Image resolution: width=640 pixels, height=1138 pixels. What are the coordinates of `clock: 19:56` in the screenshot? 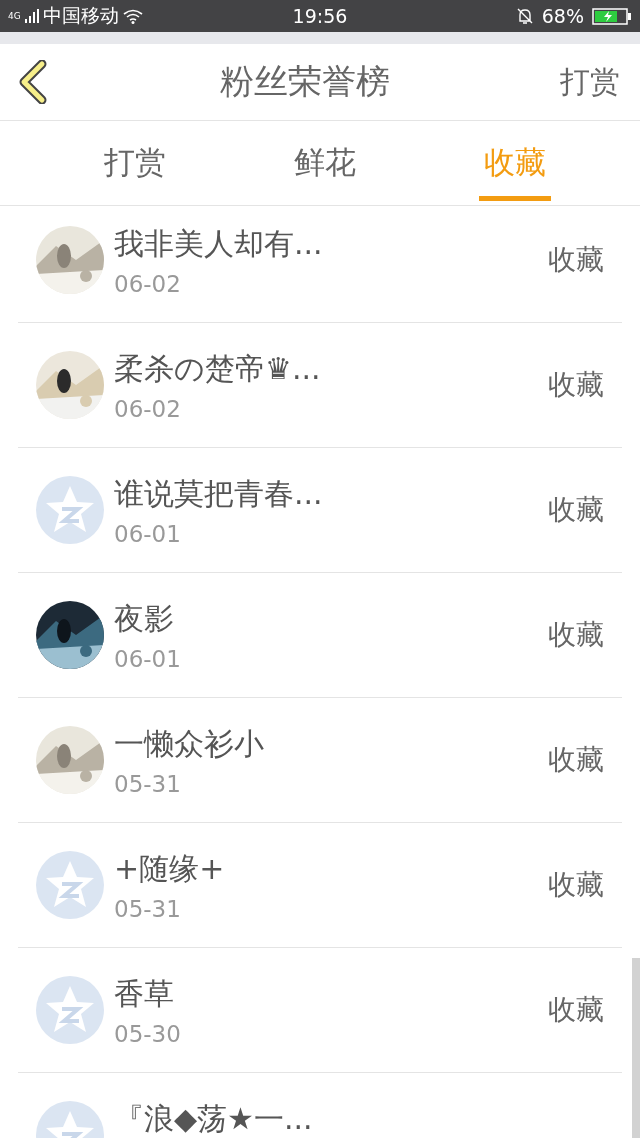 It's located at (320, 16).